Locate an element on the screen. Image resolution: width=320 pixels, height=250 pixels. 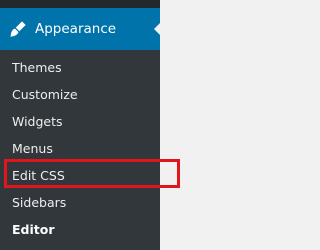
menu-appearance-label: Appearance is located at coordinates (76, 29).